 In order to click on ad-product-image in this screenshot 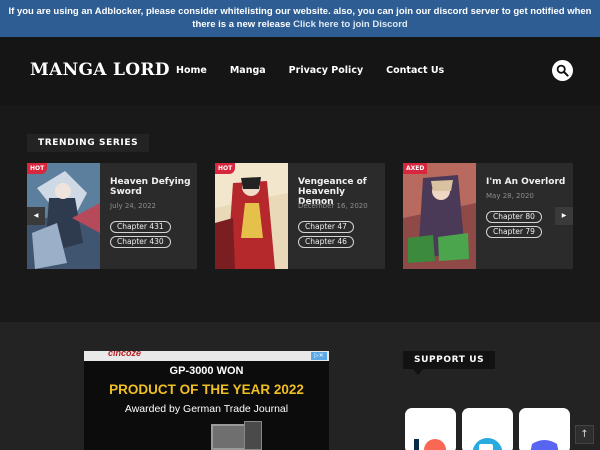, I will do `click(253, 435)`.